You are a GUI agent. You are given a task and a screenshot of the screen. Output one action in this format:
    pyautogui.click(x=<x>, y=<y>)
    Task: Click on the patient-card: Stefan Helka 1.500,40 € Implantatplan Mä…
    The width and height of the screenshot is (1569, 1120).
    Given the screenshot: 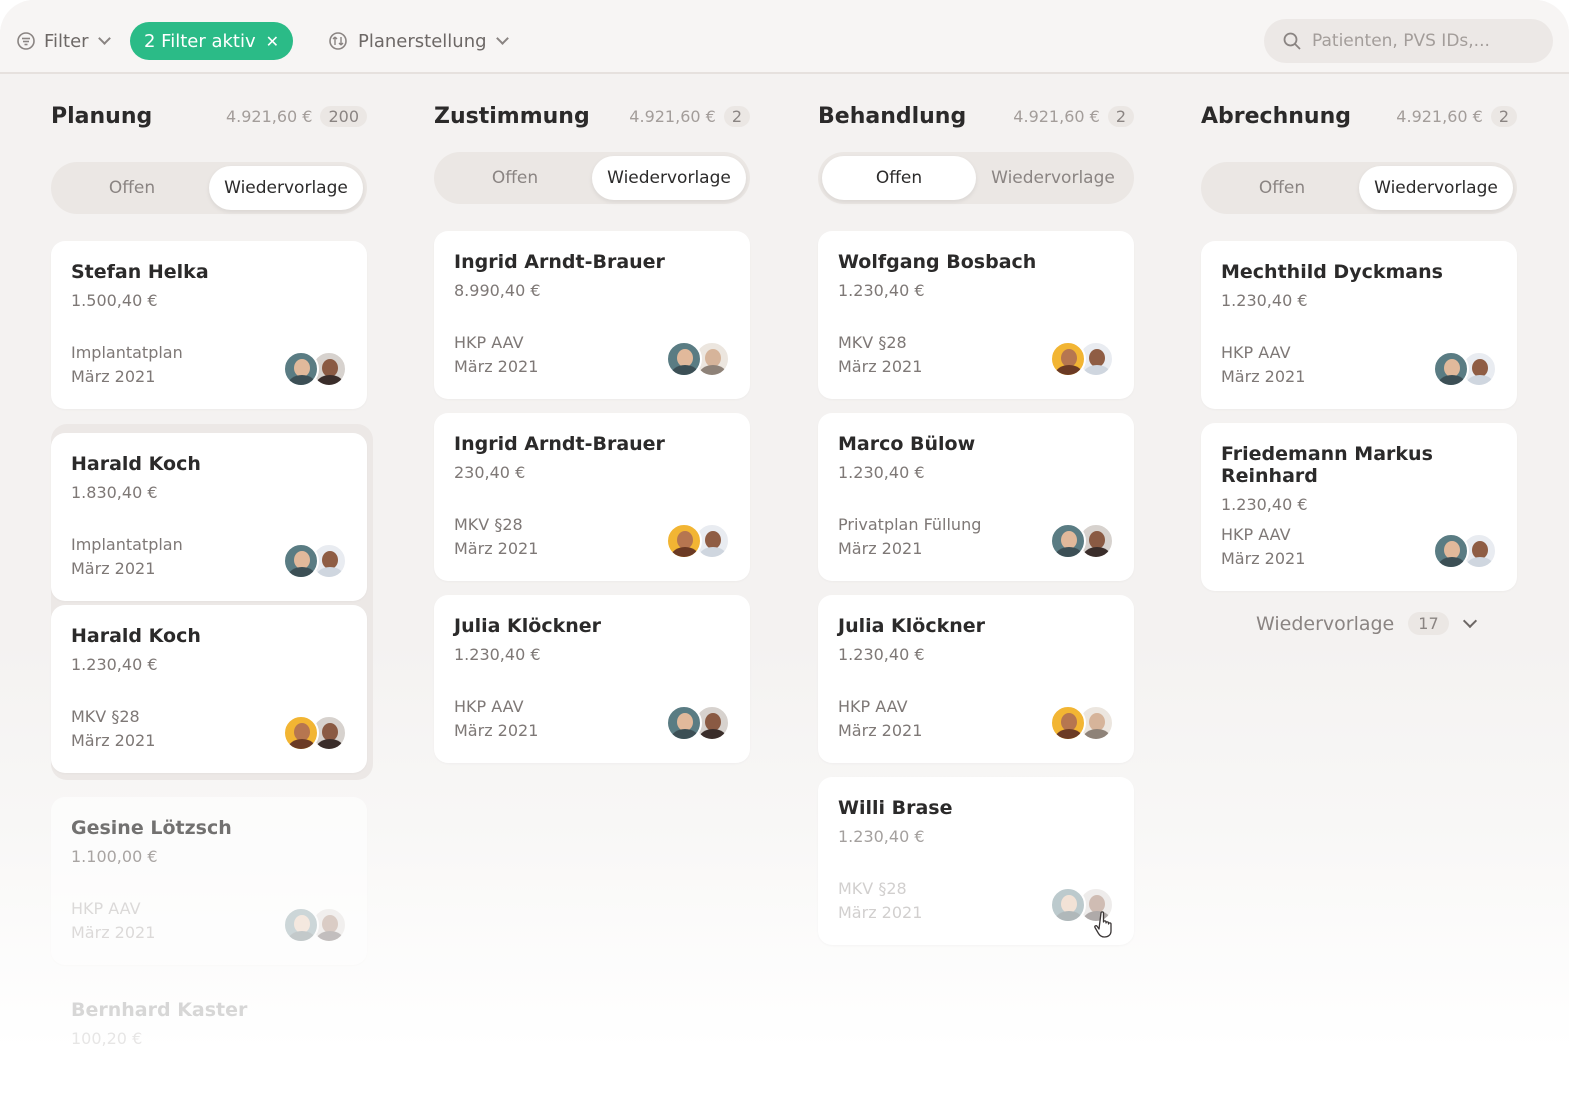 What is the action you would take?
    pyautogui.click(x=209, y=325)
    